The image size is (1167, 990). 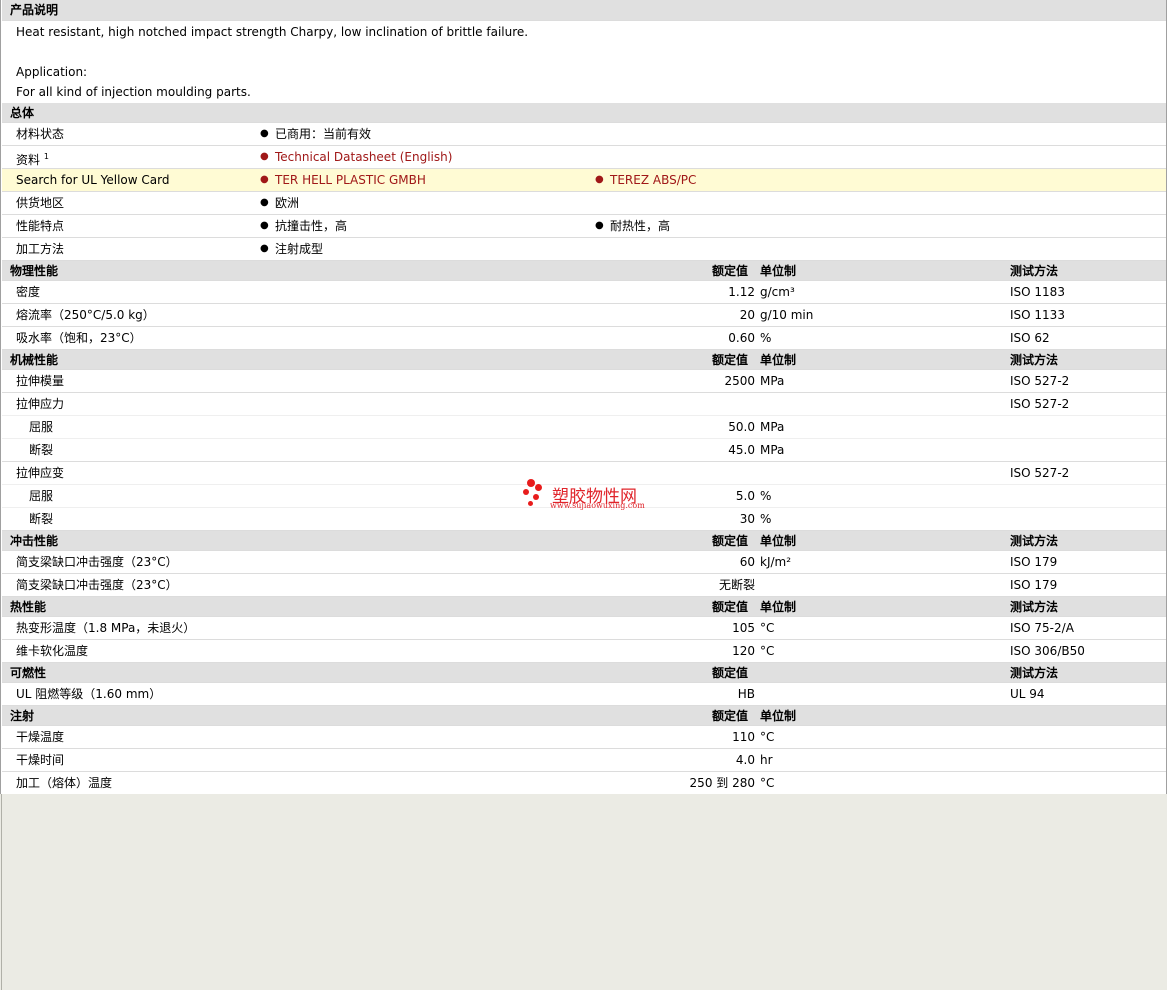 I want to click on property-value: 105, so click(x=743, y=628).